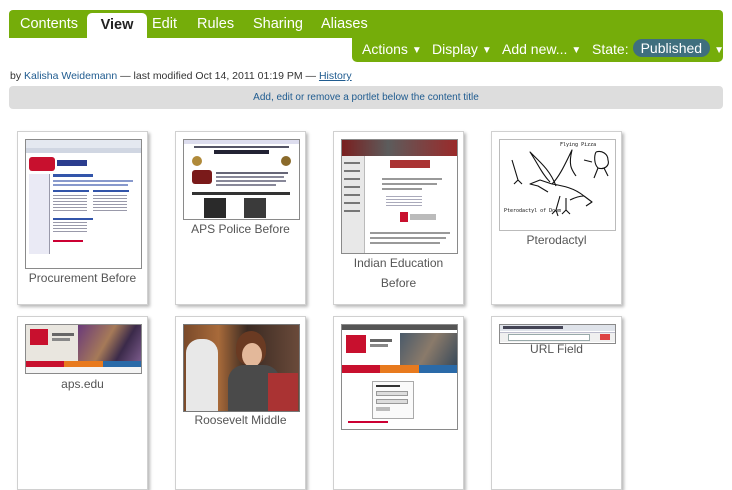 The image size is (732, 490). I want to click on image-card: Indian Education Before, so click(398, 218).